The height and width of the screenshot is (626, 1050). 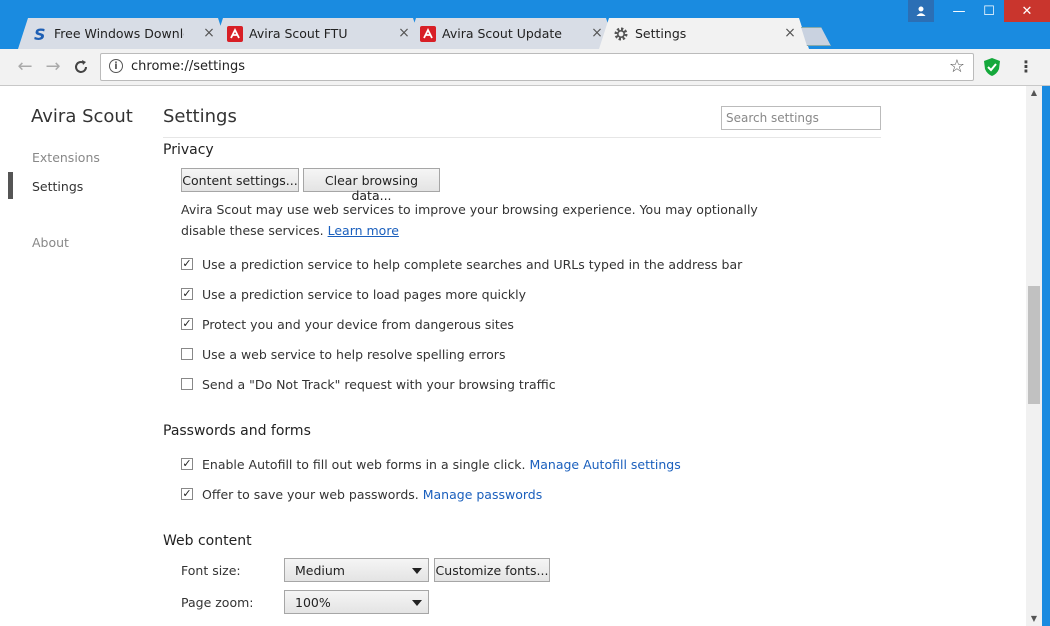 What do you see at coordinates (621, 34) in the screenshot?
I see `gear-icon` at bounding box center [621, 34].